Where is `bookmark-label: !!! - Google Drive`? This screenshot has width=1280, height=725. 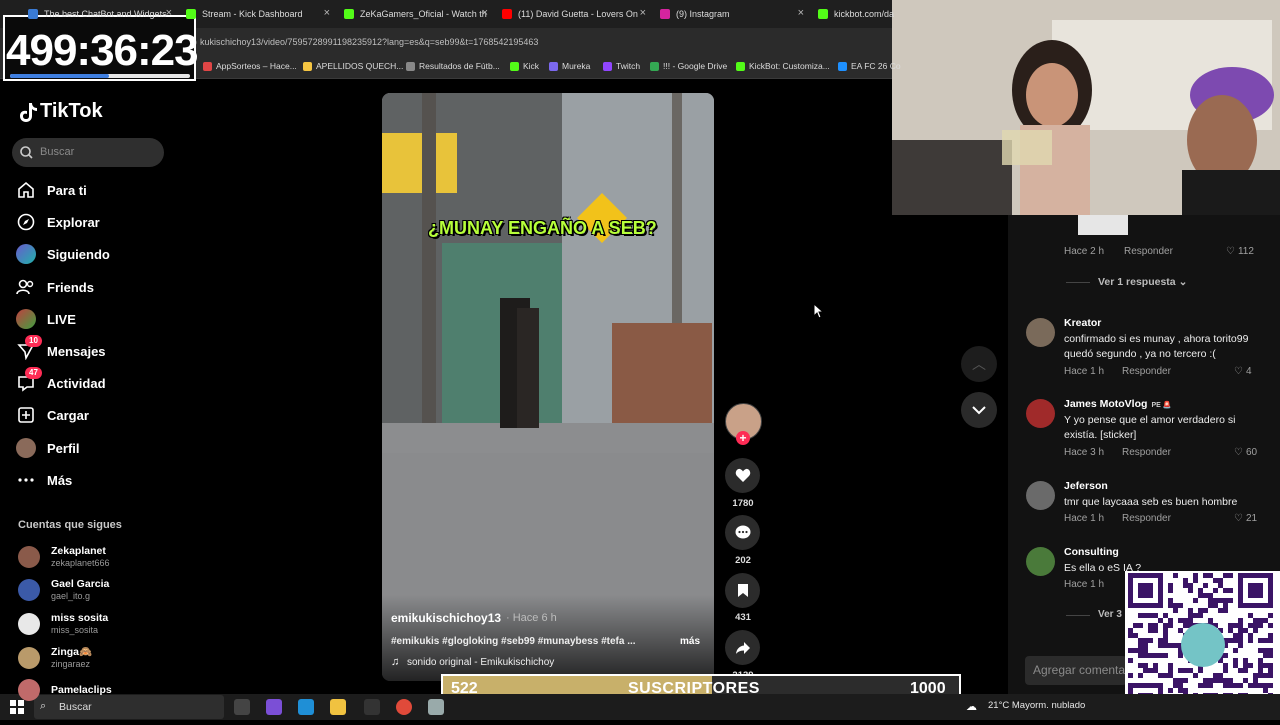
bookmark-label: !!! - Google Drive is located at coordinates (695, 66).